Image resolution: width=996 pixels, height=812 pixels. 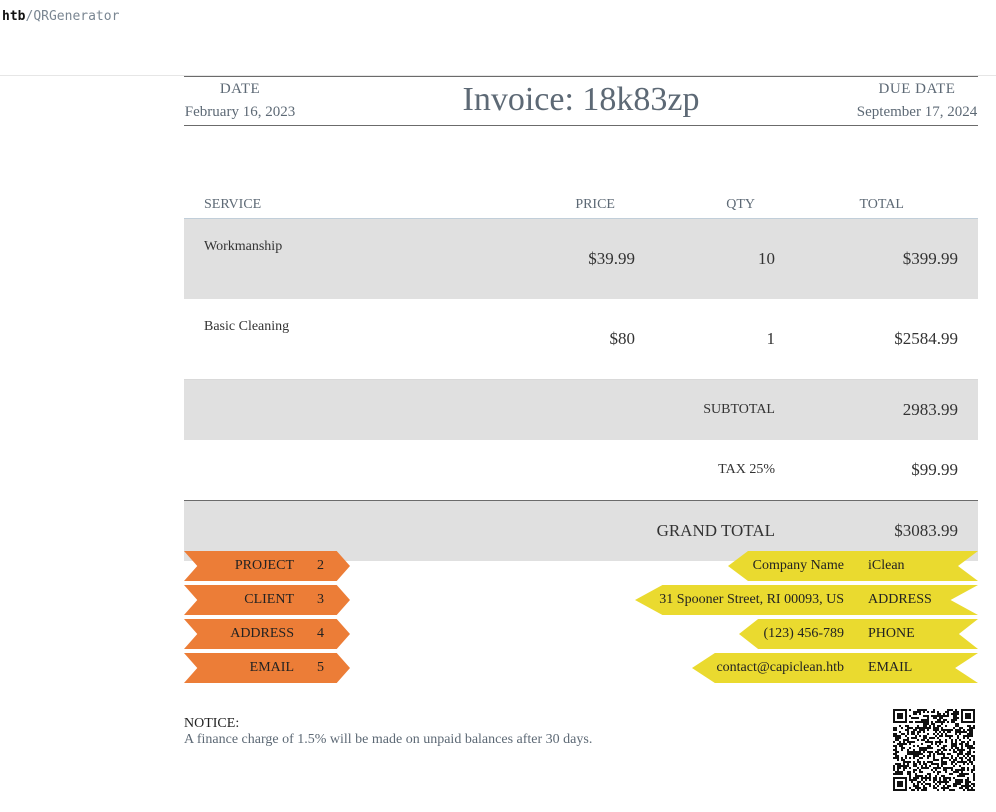 I want to click on company-address-ribbon: 31 Spooner Street, RI 00093, US ADDRESS, so click(x=806, y=600).